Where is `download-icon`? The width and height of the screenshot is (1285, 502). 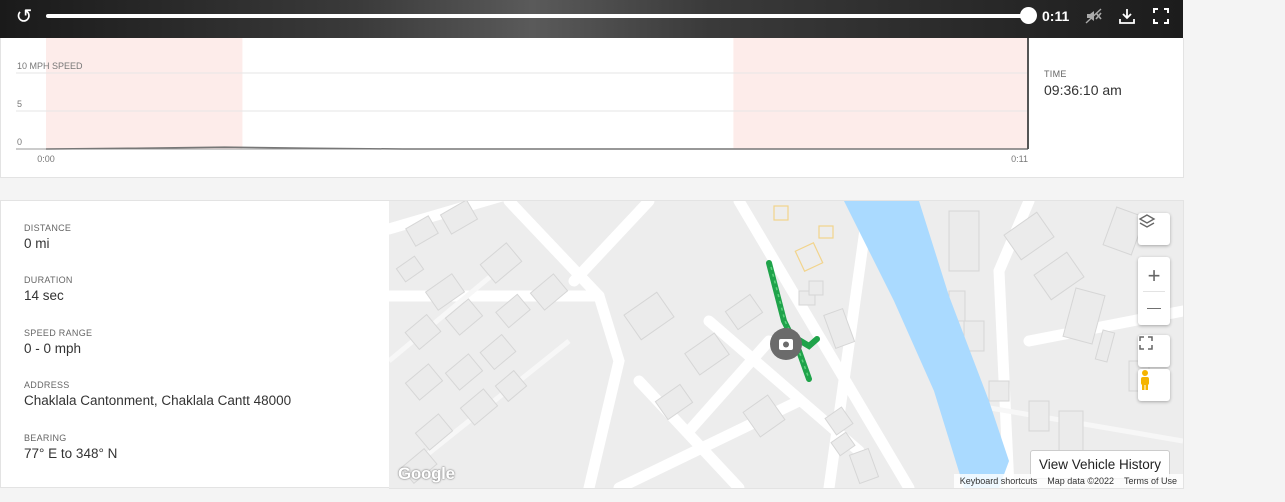 download-icon is located at coordinates (1127, 17).